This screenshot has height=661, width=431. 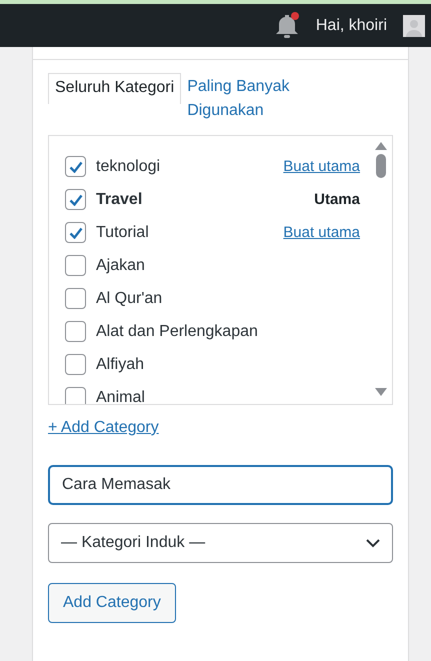 I want to click on scroll-down-icon, so click(x=381, y=392).